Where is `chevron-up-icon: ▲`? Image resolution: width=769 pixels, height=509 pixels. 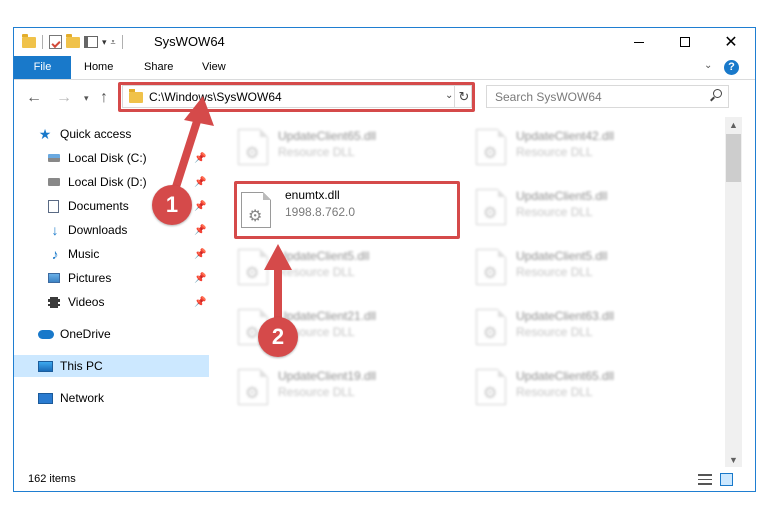 chevron-up-icon: ▲ is located at coordinates (733, 125).